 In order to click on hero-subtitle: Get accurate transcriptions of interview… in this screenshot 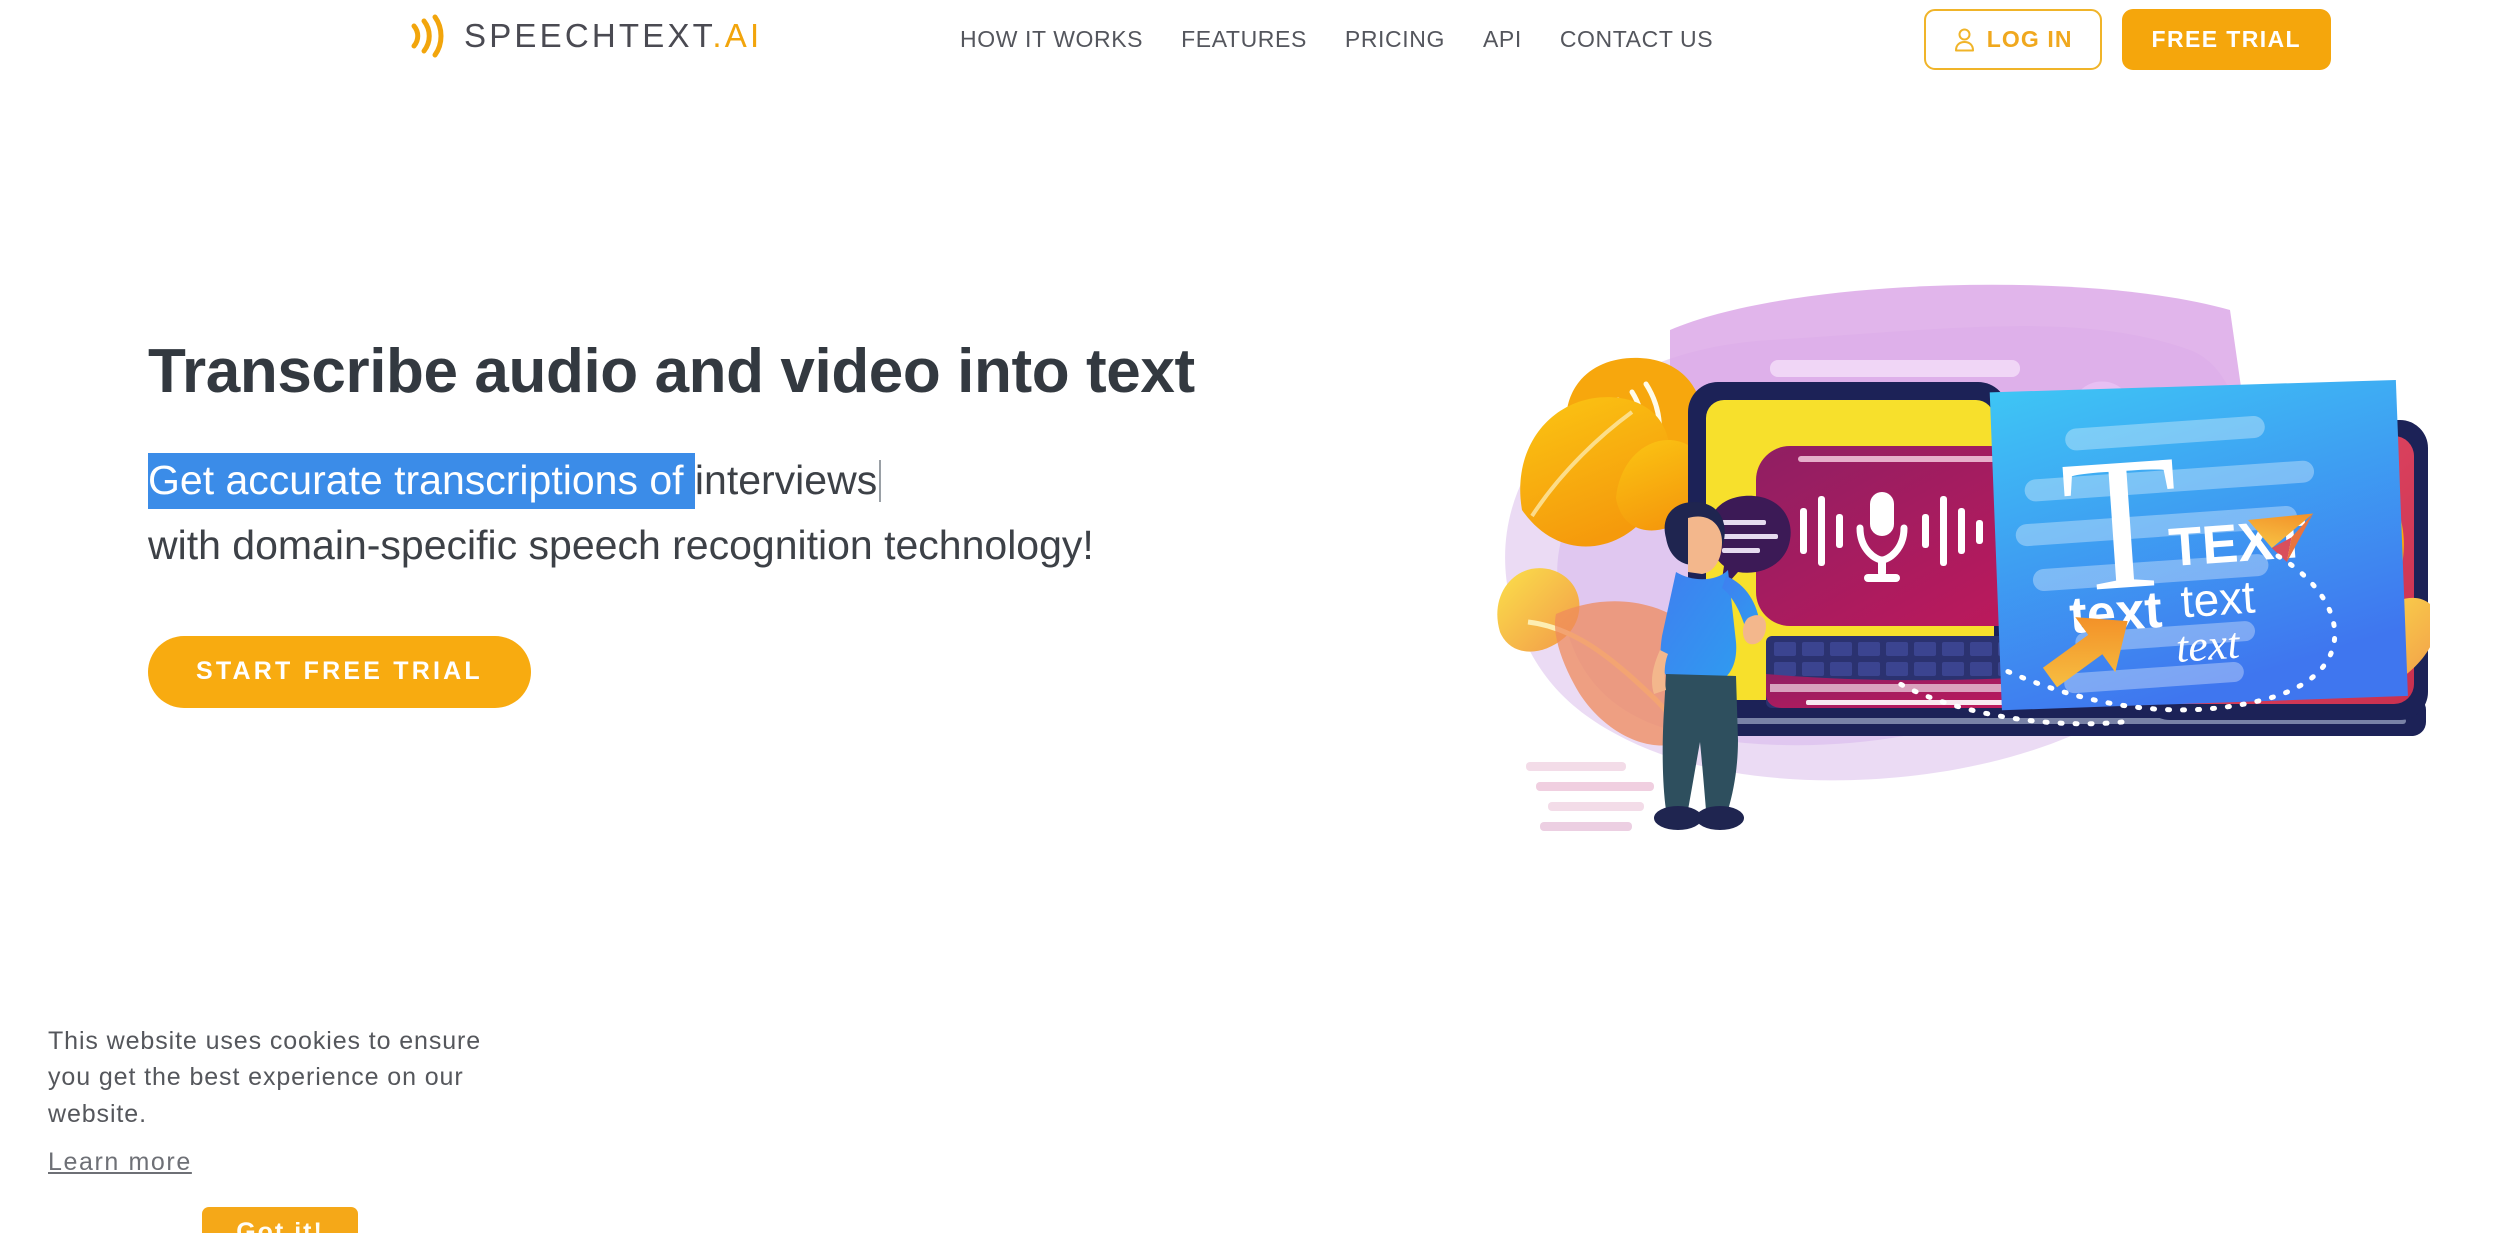, I will do `click(773, 513)`.